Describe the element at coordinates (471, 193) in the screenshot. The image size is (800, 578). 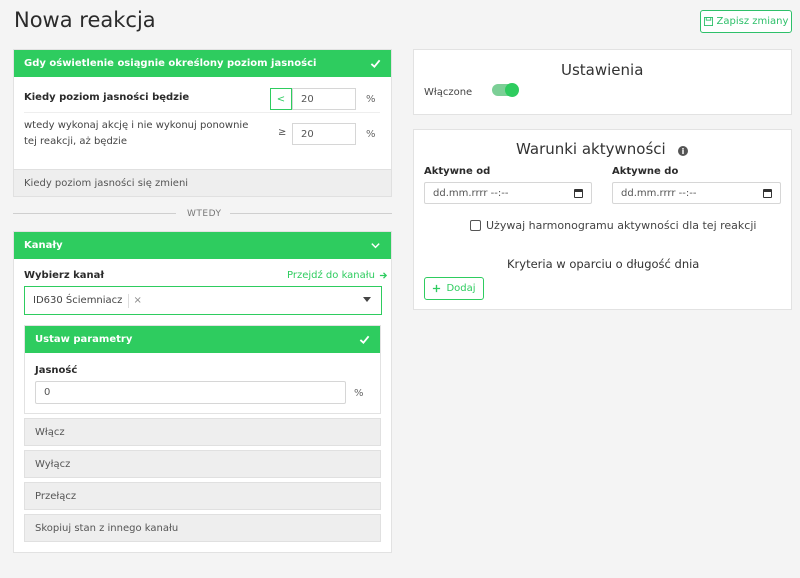
I see `active-from-placeholder: dd.mm.rrrr --:--` at that location.